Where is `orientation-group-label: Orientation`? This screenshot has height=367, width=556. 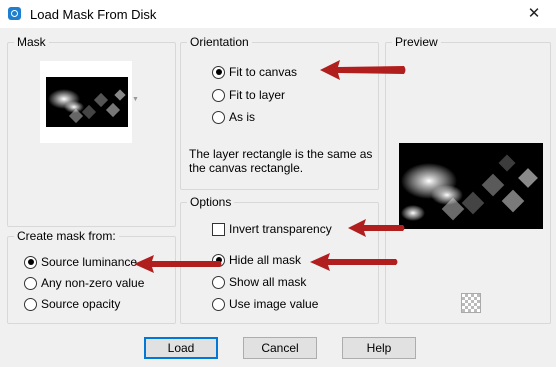
orientation-group-label: Orientation is located at coordinates (219, 42).